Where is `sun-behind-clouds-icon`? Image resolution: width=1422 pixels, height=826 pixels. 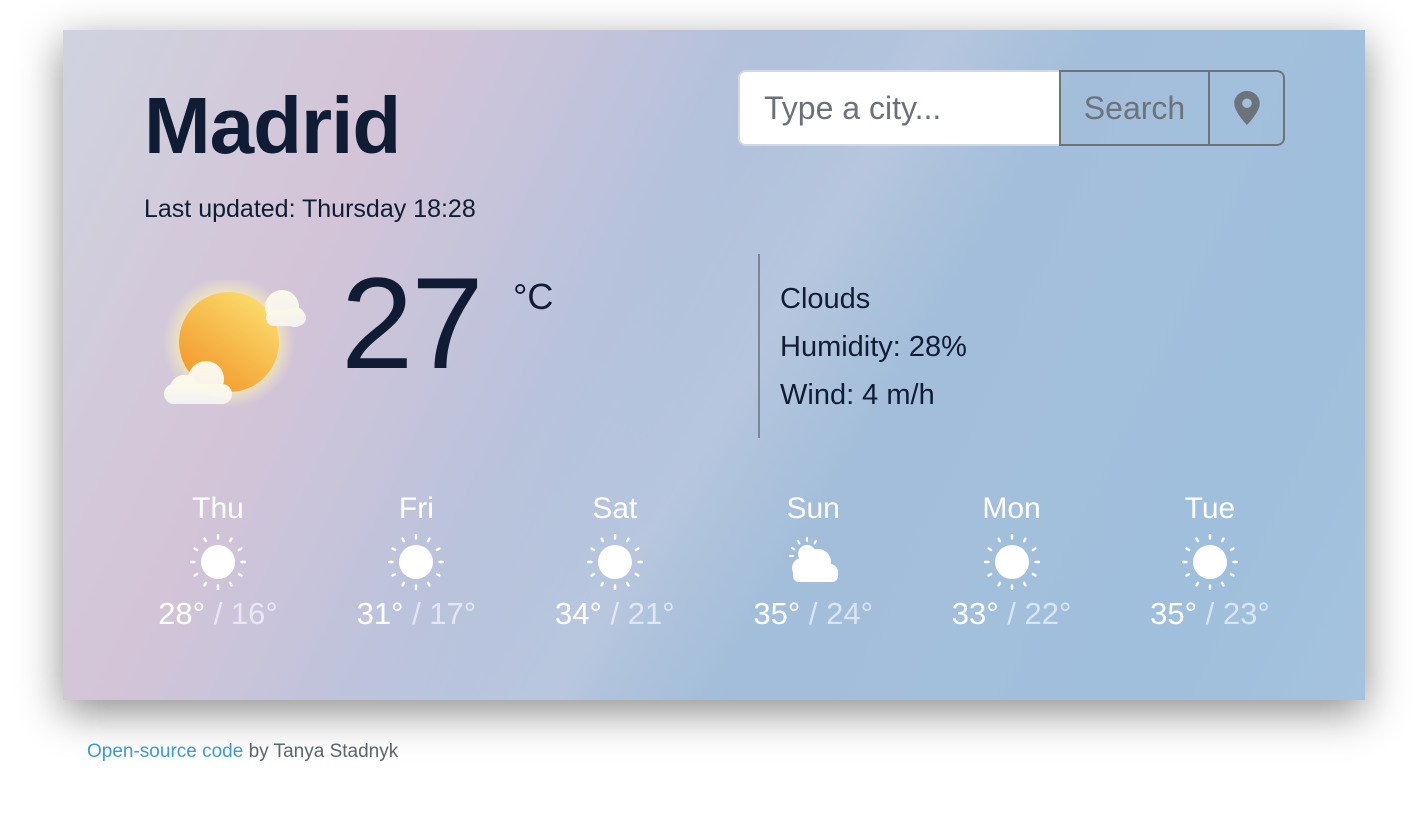
sun-behind-clouds-icon is located at coordinates (234, 344).